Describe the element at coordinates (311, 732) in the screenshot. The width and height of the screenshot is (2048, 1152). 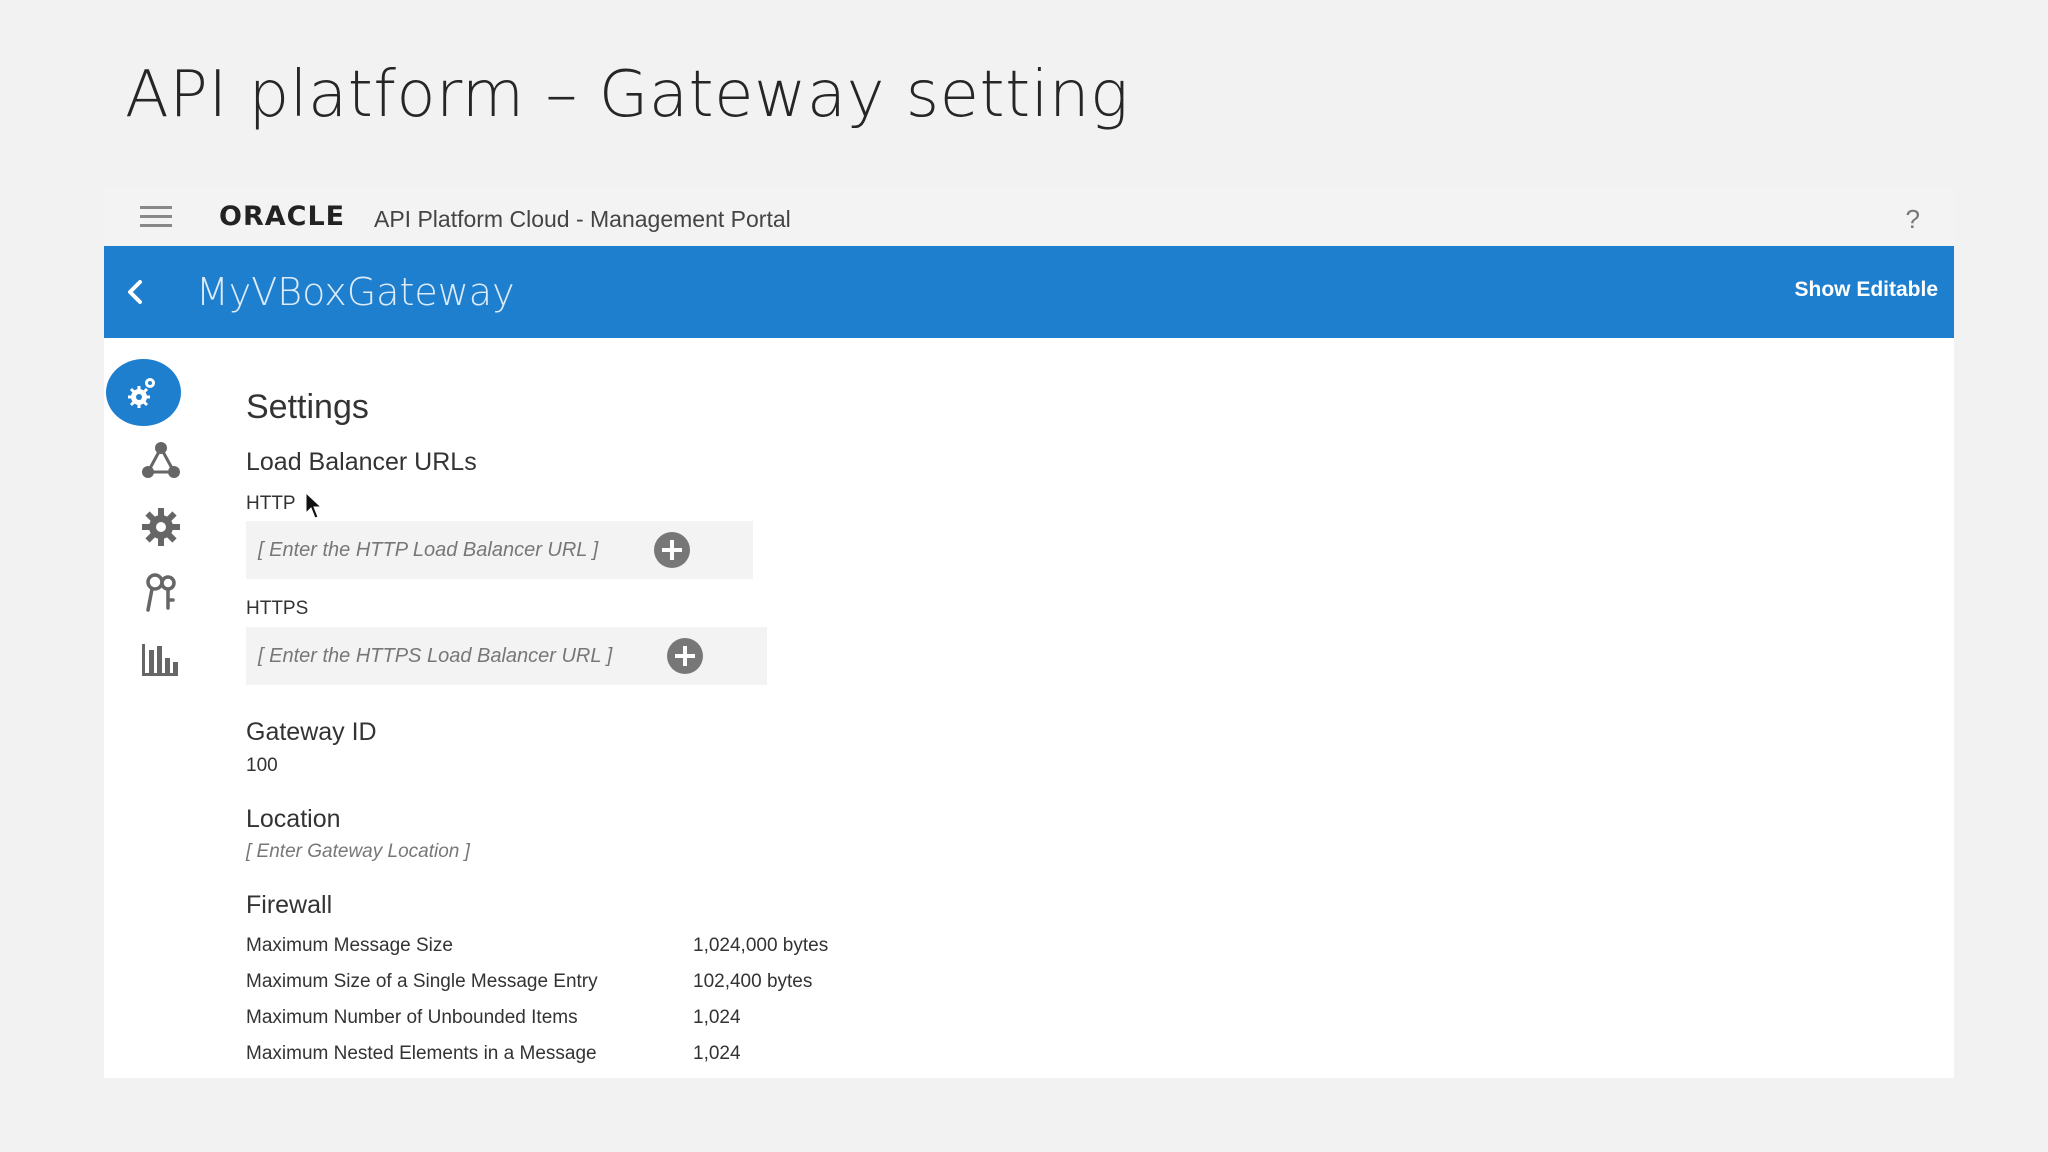
I see `gateway-id-heading: Gateway ID` at that location.